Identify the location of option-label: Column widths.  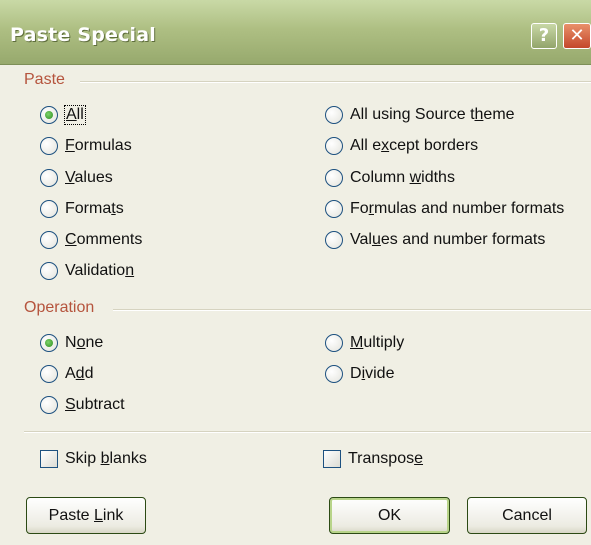
(402, 177).